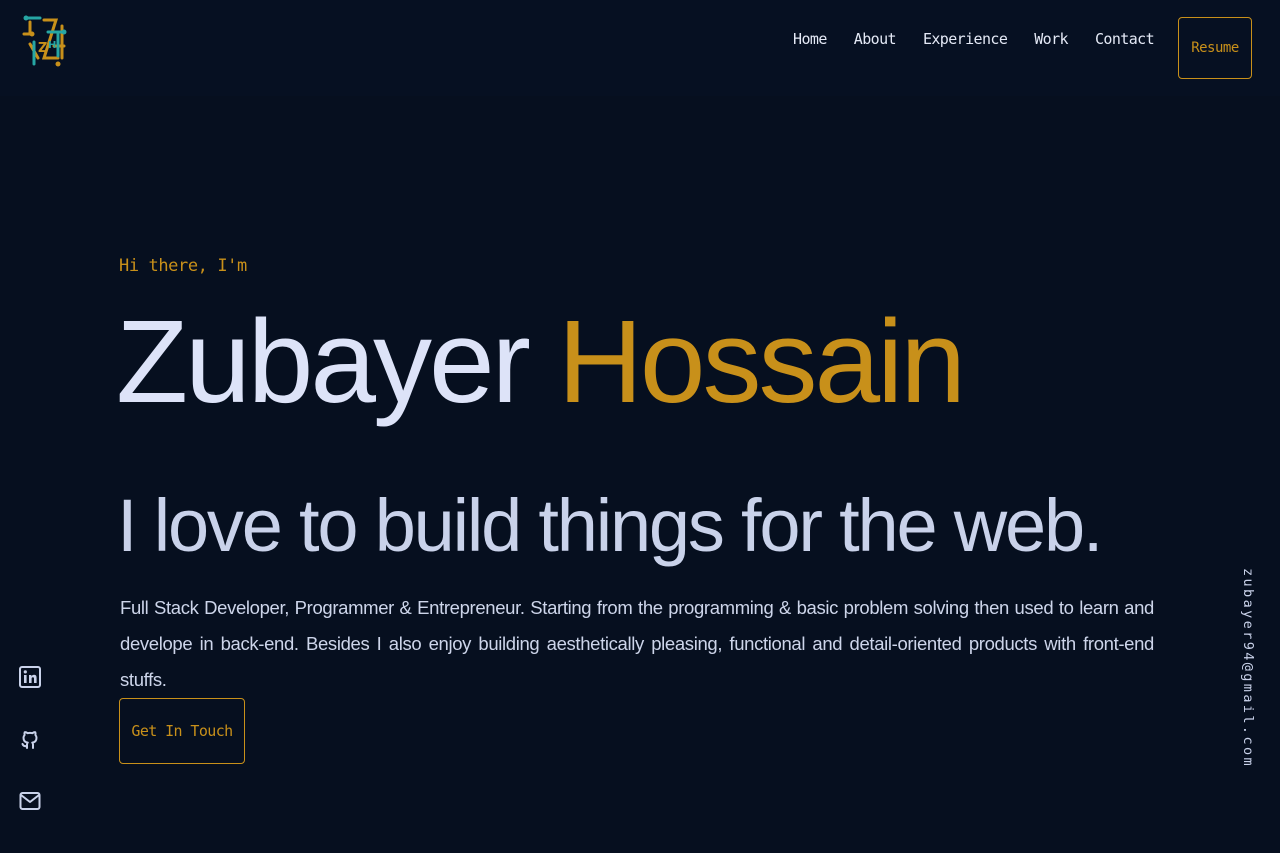 This screenshot has height=853, width=1280. I want to click on svg-text: Z, so click(42, 48).